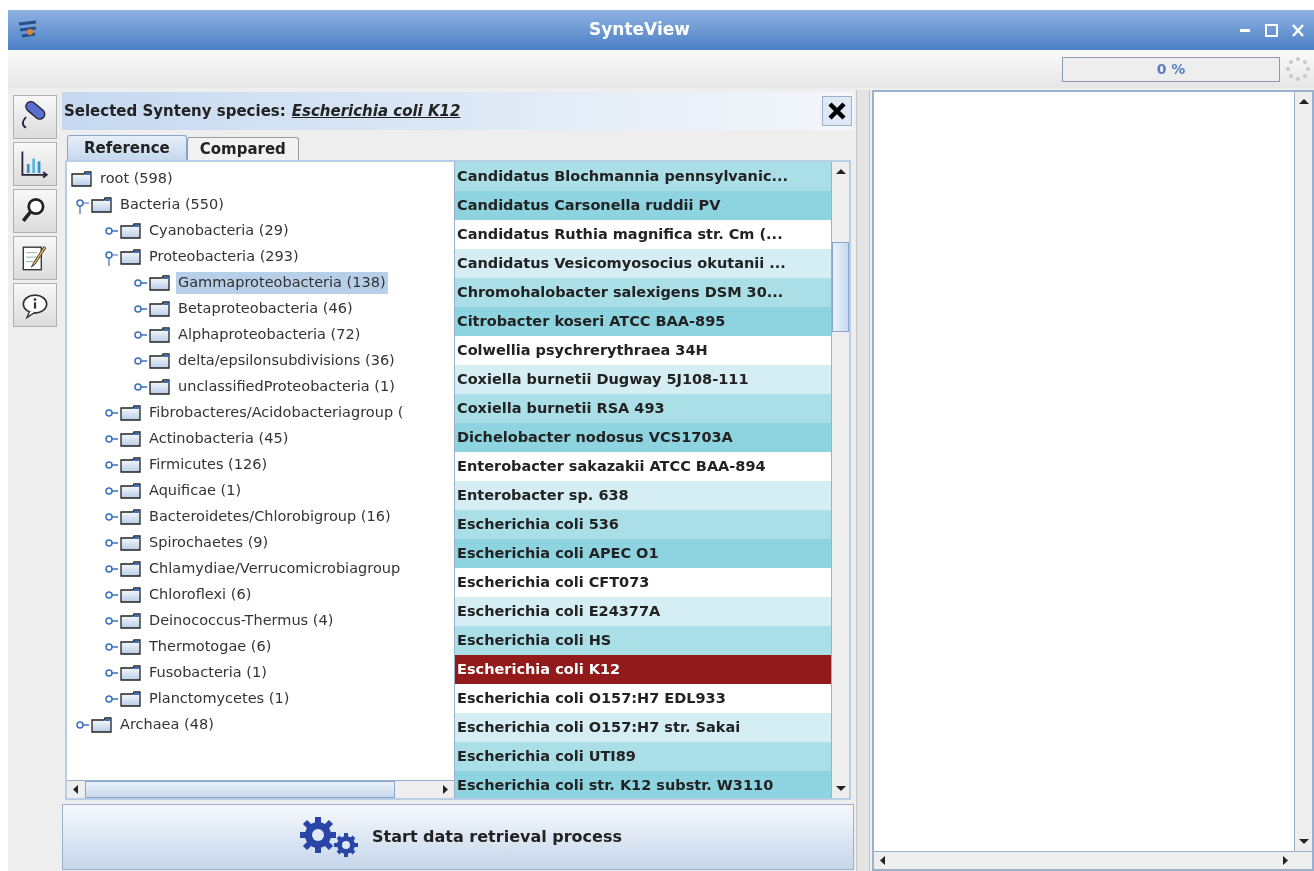 The height and width of the screenshot is (871, 1314). What do you see at coordinates (1298, 69) in the screenshot?
I see `spinner-icon` at bounding box center [1298, 69].